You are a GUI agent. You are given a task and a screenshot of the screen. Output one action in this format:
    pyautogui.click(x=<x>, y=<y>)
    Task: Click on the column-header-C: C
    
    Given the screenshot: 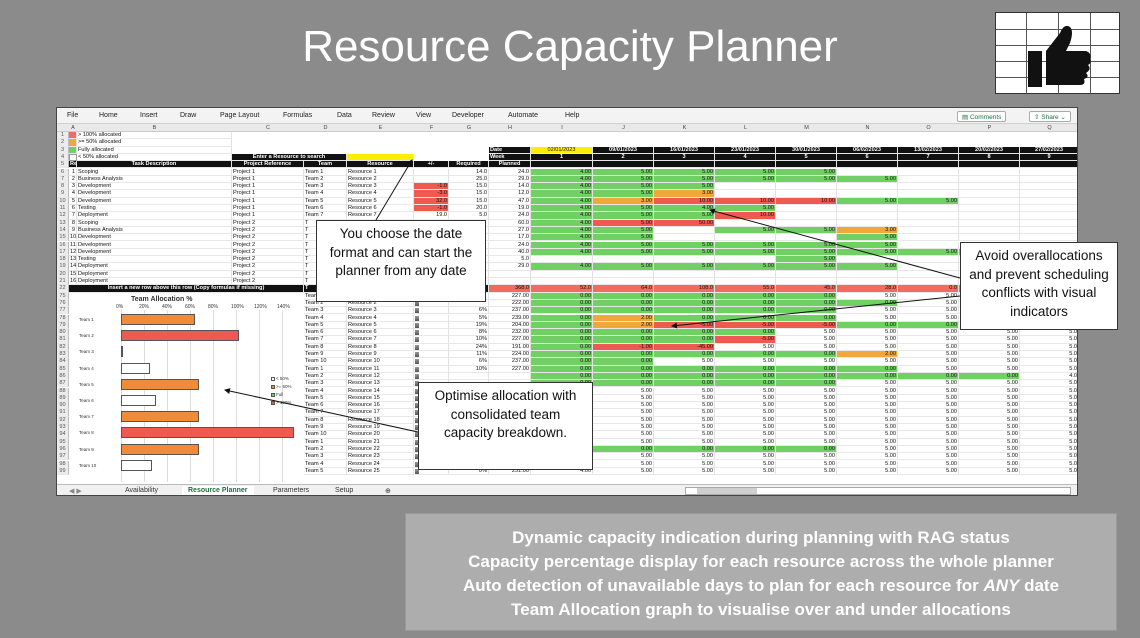 What is the action you would take?
    pyautogui.click(x=268, y=128)
    